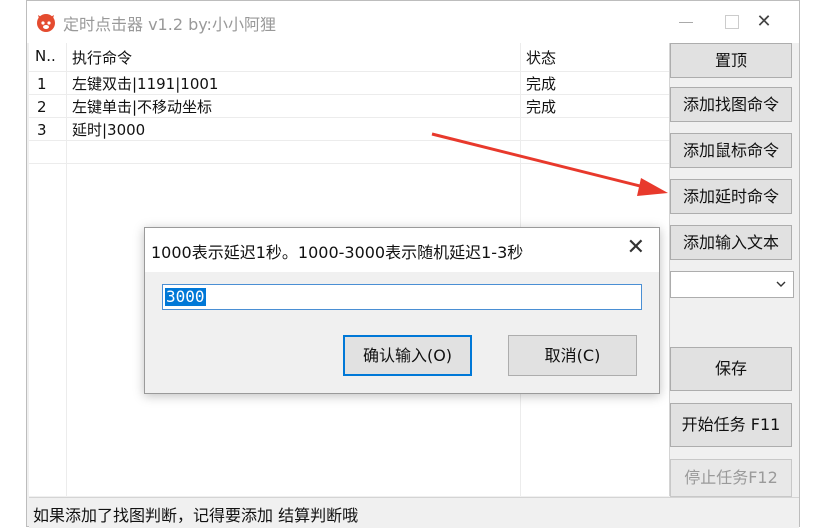 The image size is (825, 528). Describe the element at coordinates (686, 22) in the screenshot. I see `minimize-icon` at that location.